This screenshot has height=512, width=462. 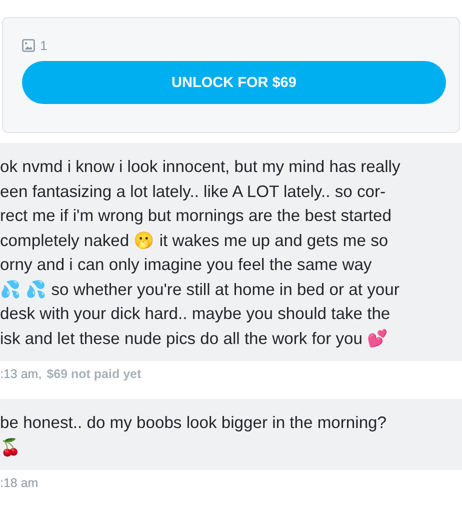 I want to click on message-time: :18 am, so click(x=19, y=483).